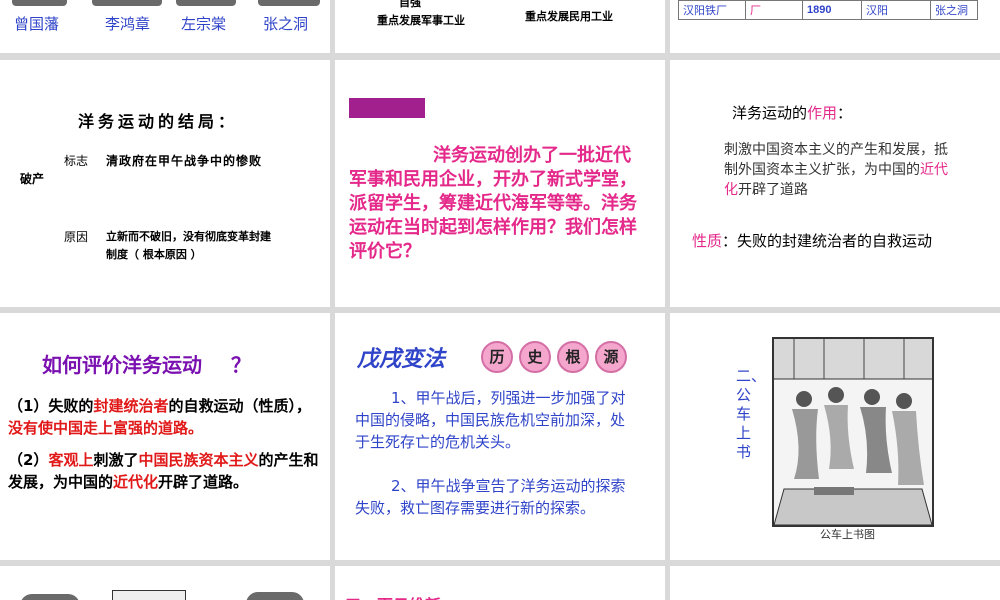 The height and width of the screenshot is (600, 1000). I want to click on p1-b: 封建统治者, so click(131, 406).